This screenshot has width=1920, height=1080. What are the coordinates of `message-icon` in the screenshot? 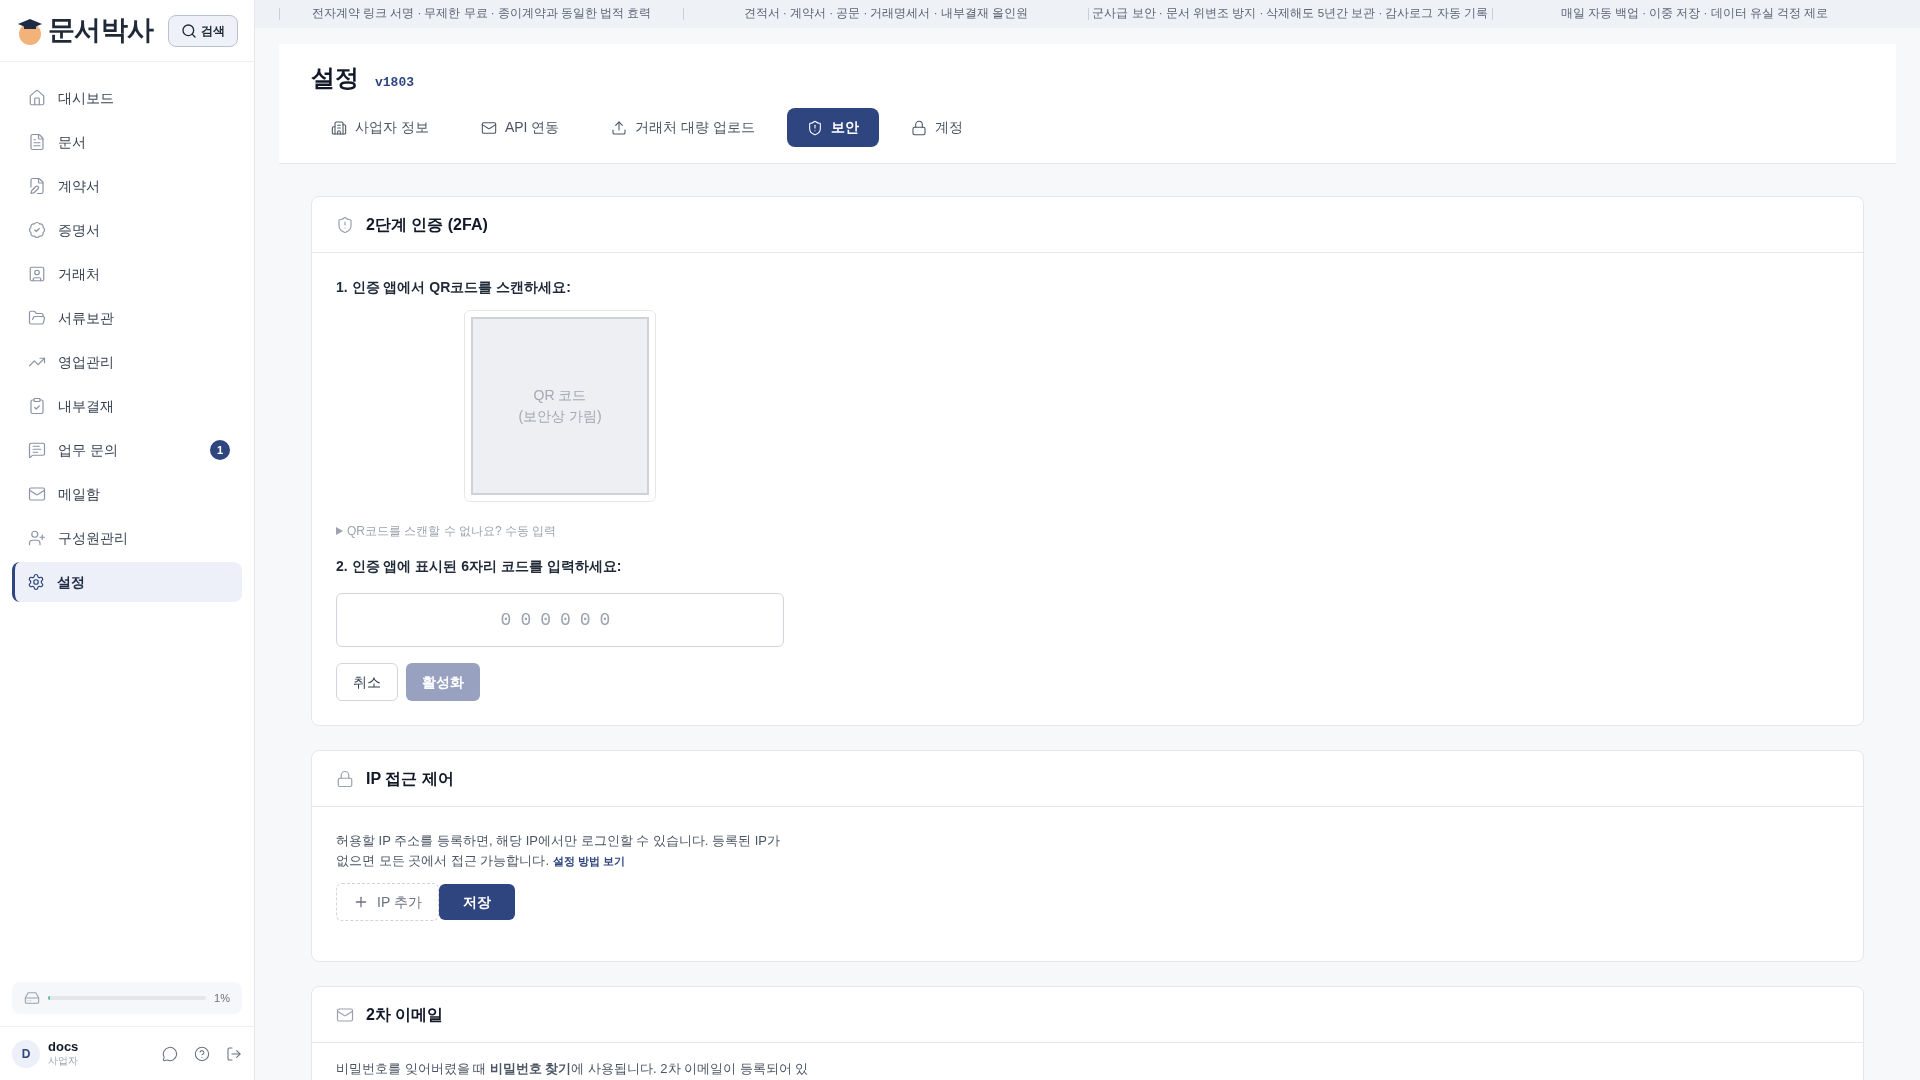 It's located at (37, 450).